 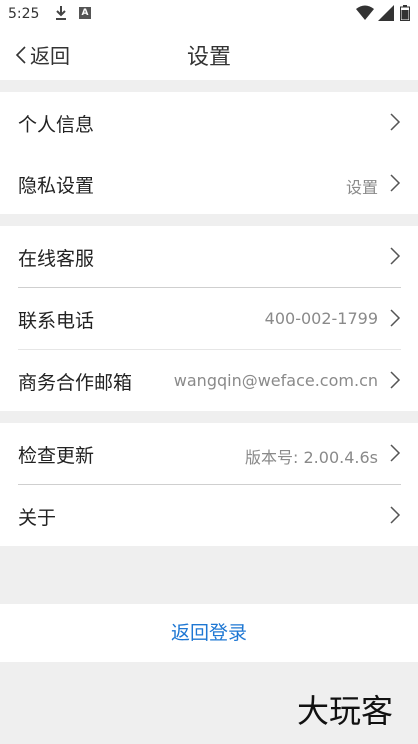 I want to click on page-title: 设置, so click(x=208, y=57).